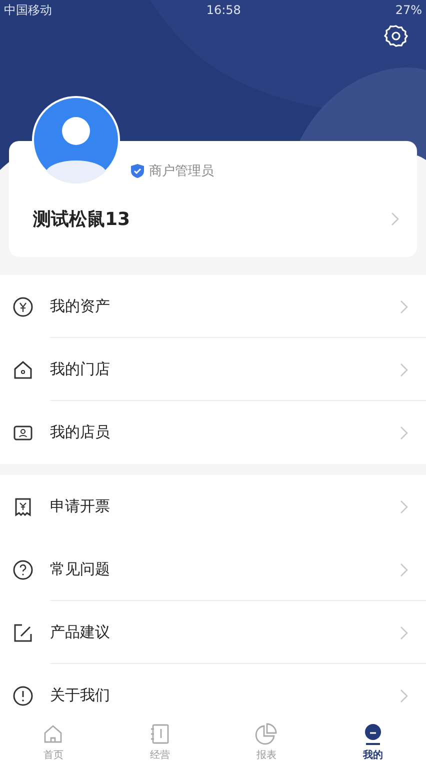 This screenshot has height=765, width=426. I want to click on yuan-icon, so click(23, 307).